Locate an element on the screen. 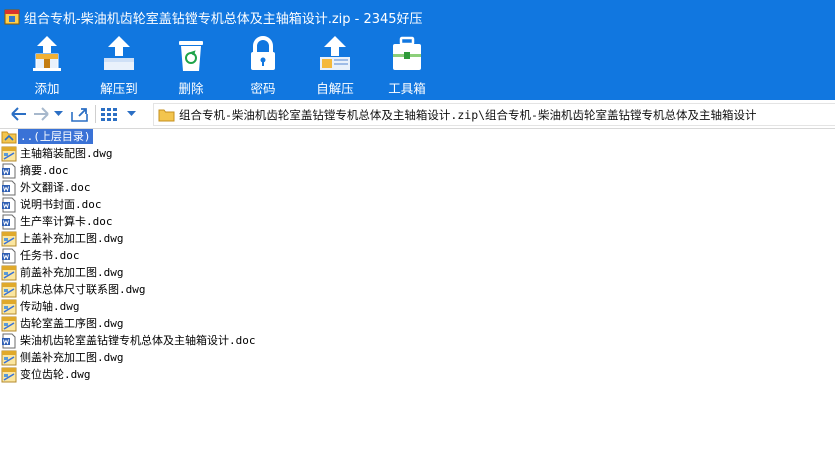 The image size is (835, 459). file-list-item: 任务书.doc is located at coordinates (417, 255).